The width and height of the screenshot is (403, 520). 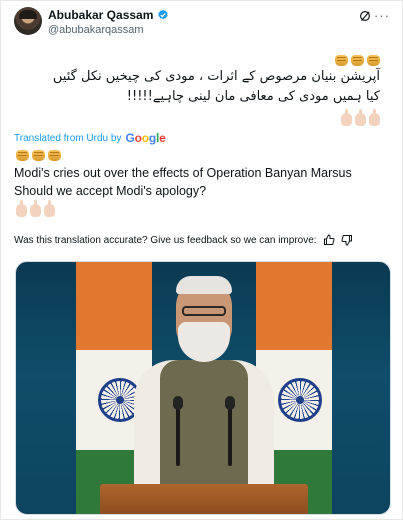 What do you see at coordinates (96, 30) in the screenshot?
I see `author-handle: @abubakarqassam` at bounding box center [96, 30].